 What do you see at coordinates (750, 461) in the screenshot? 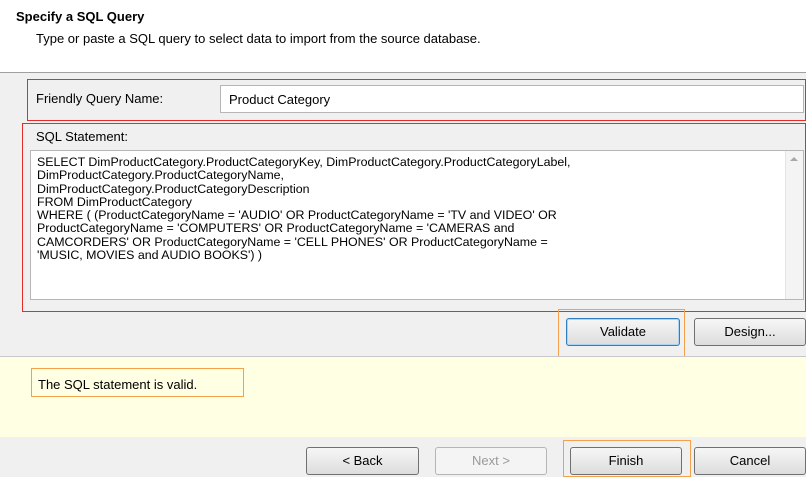
I see `cancel-button: Cancel` at bounding box center [750, 461].